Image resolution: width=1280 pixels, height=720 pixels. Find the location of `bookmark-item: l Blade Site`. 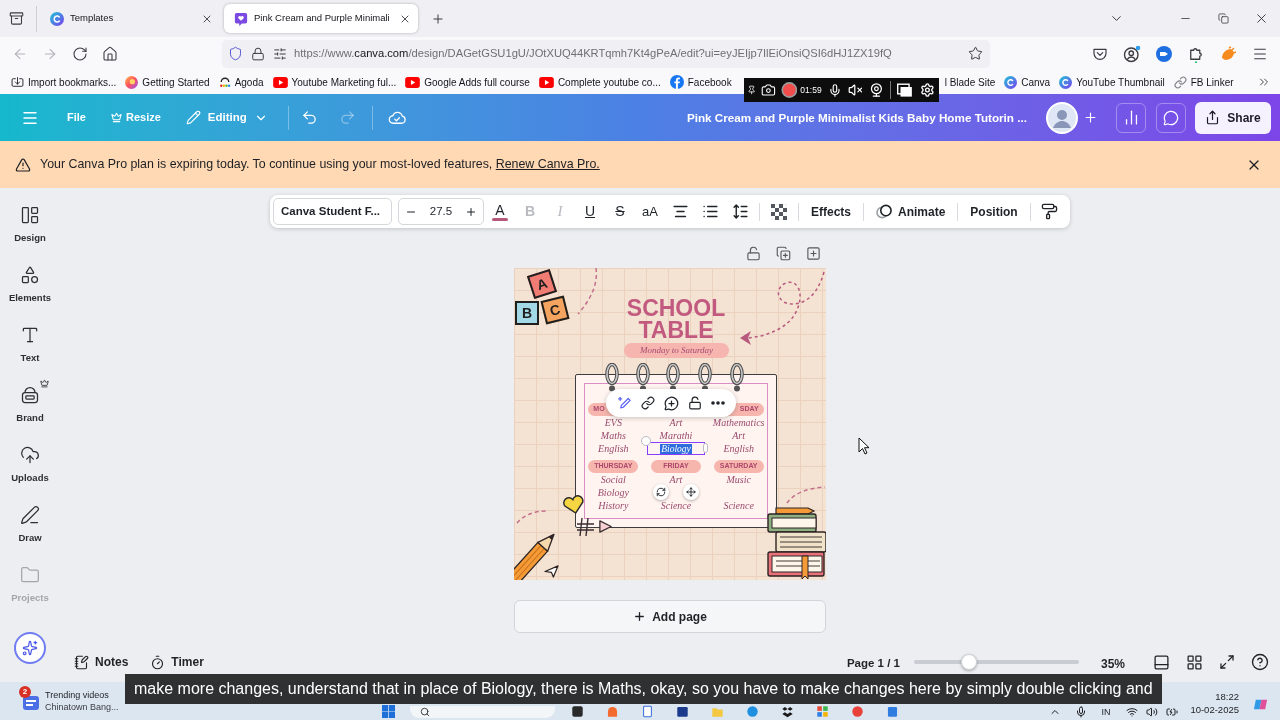

bookmark-item: l Blade Site is located at coordinates (970, 82).